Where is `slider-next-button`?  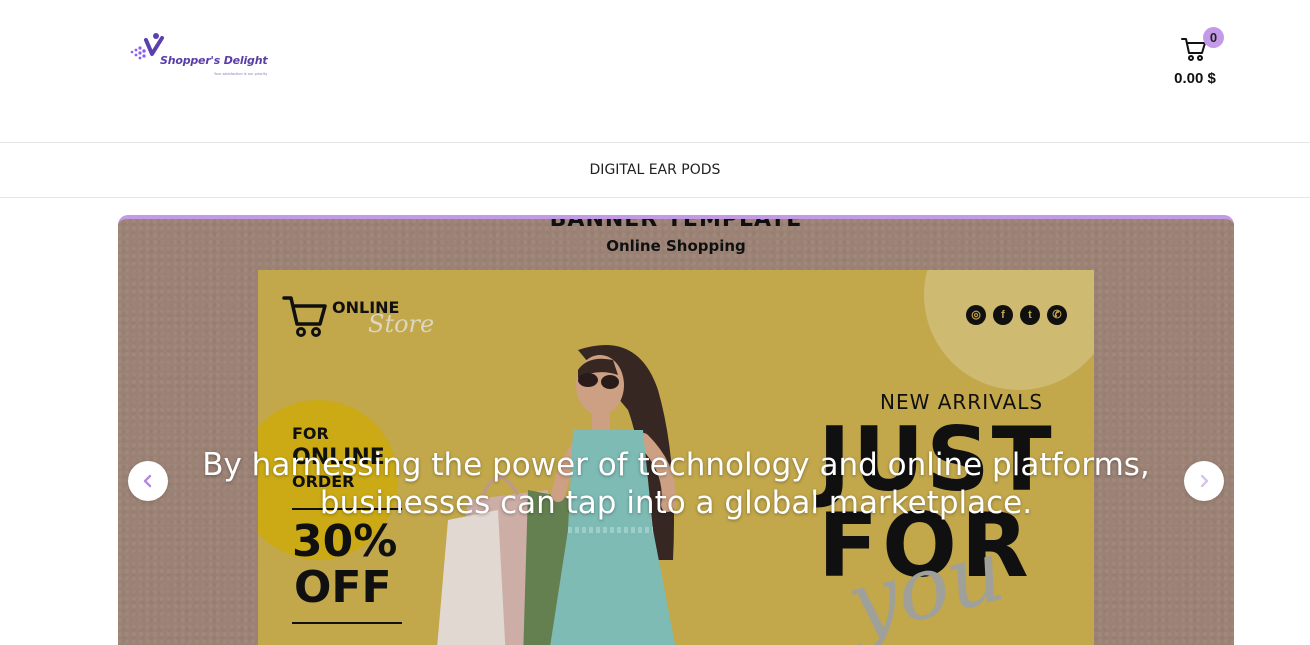
slider-next-button is located at coordinates (1204, 481).